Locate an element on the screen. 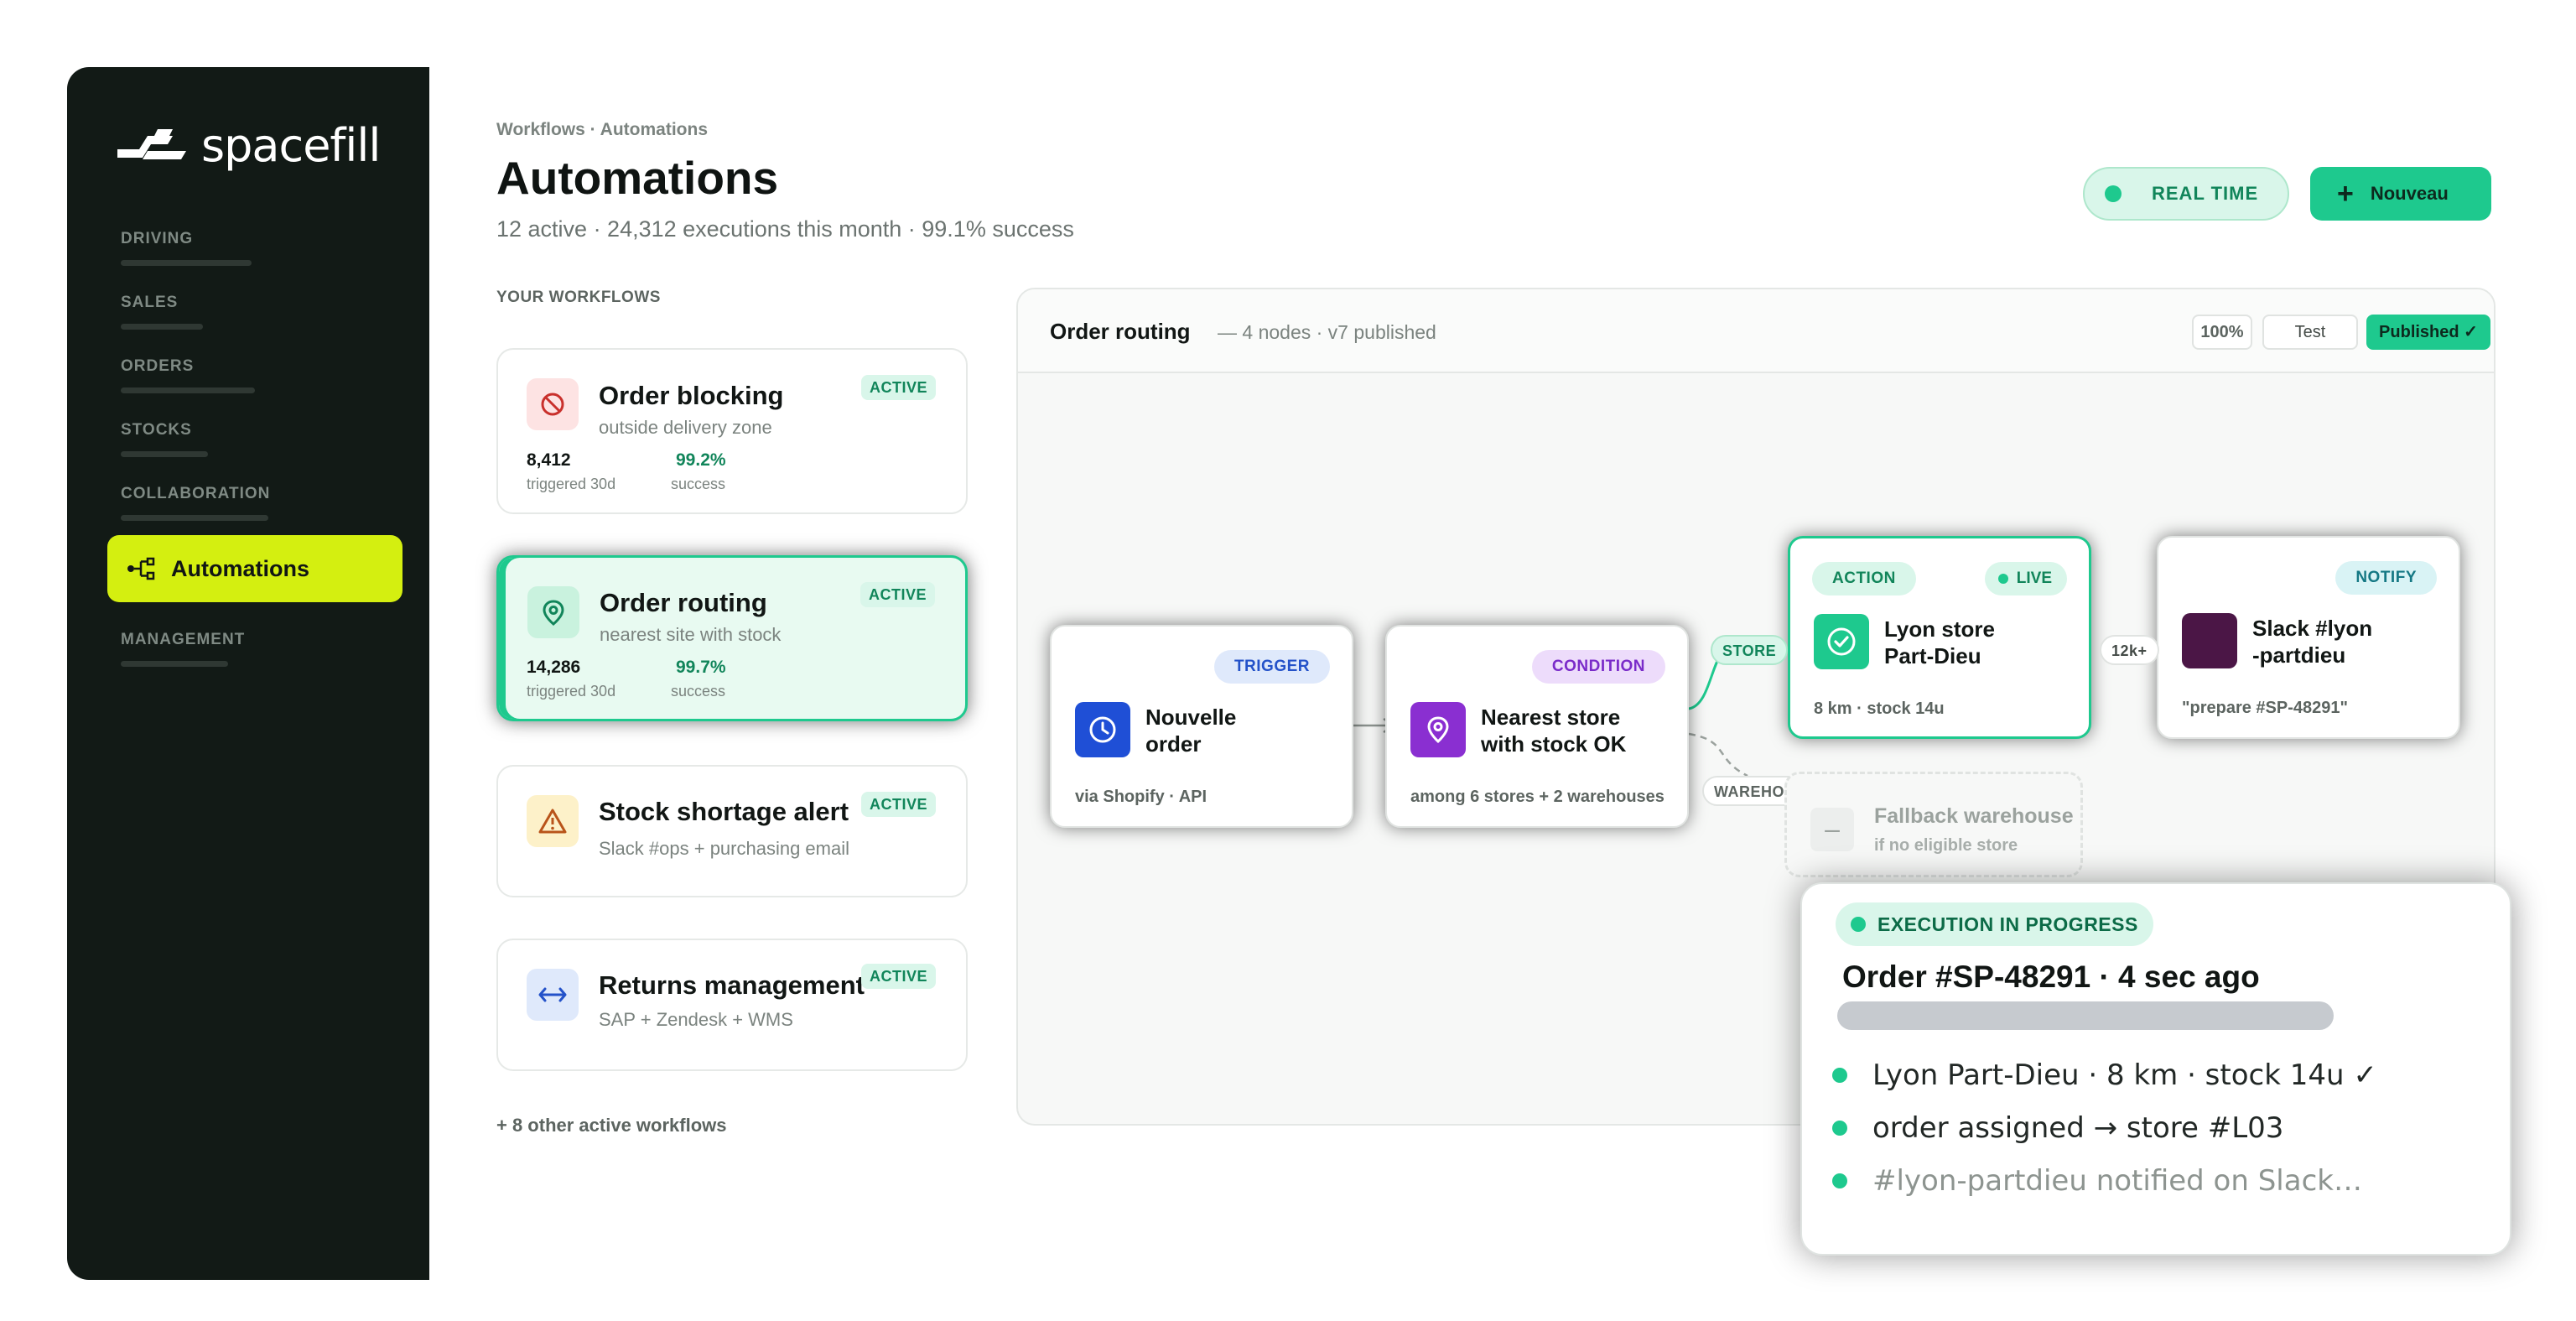 Image resolution: width=2576 pixels, height=1321 pixels. node-title-line: Nouvelle is located at coordinates (1191, 717).